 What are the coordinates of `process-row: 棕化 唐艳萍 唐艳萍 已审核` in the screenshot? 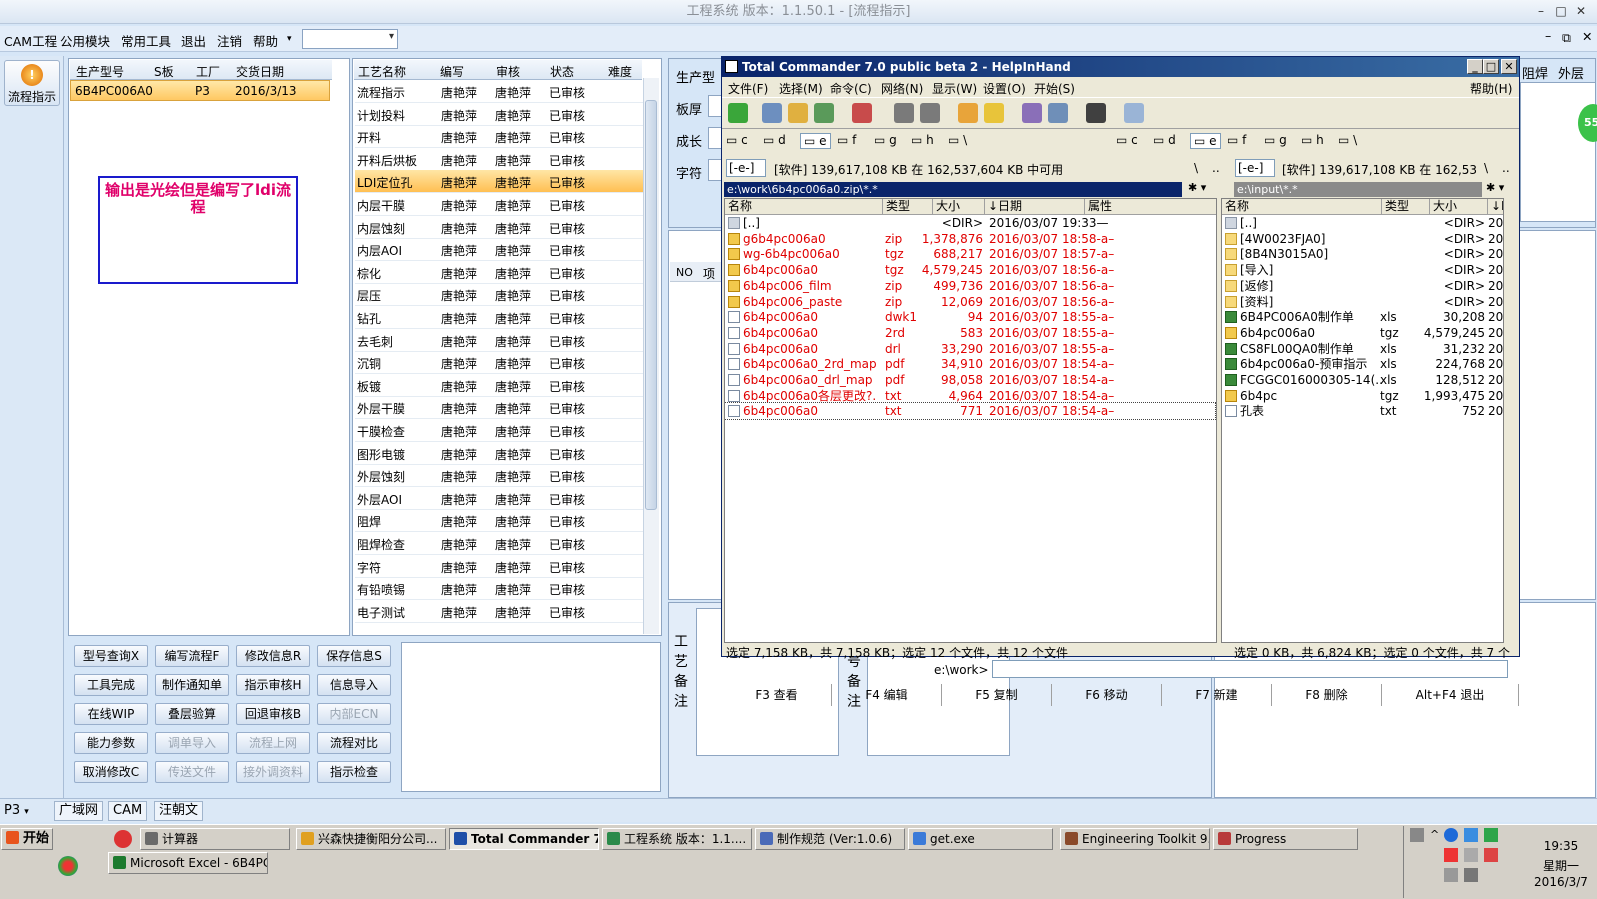 It's located at (499, 272).